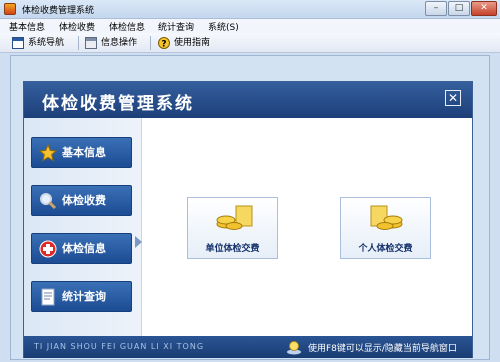 Image resolution: width=500 pixels, height=362 pixels. What do you see at coordinates (58, 11) in the screenshot?
I see `window-title: 体检收费管理系统` at bounding box center [58, 11].